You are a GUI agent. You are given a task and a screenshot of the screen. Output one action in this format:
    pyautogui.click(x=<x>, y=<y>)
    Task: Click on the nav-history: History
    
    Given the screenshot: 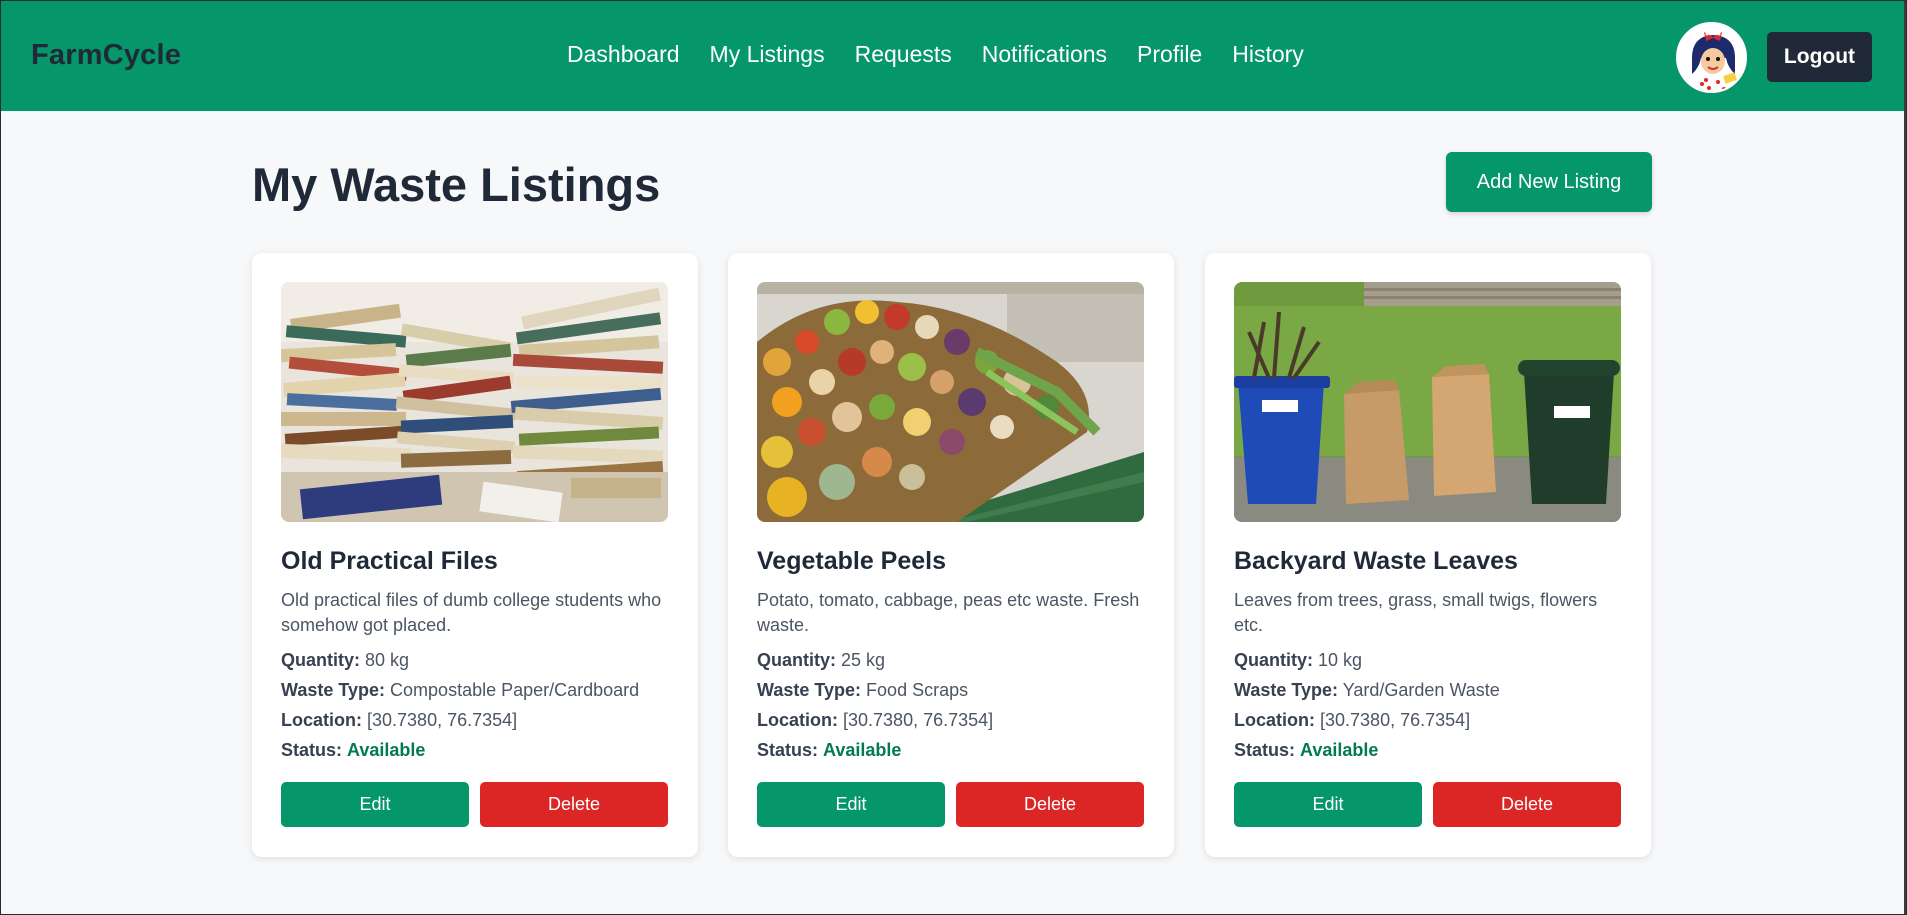 What is the action you would take?
    pyautogui.click(x=1268, y=54)
    